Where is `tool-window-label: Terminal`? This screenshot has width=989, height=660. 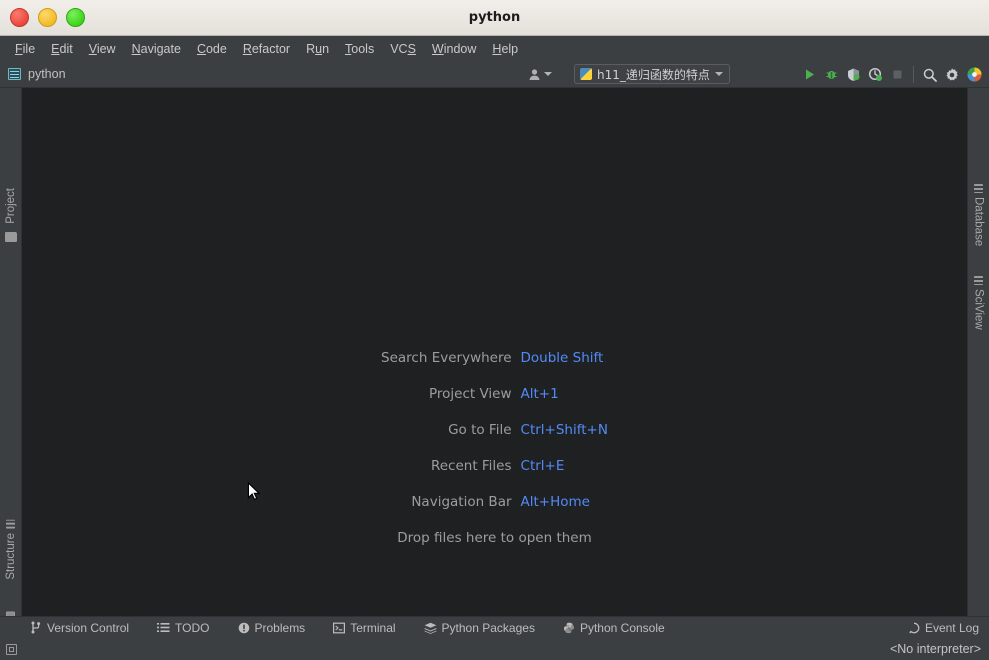
tool-window-label: Terminal is located at coordinates (373, 627).